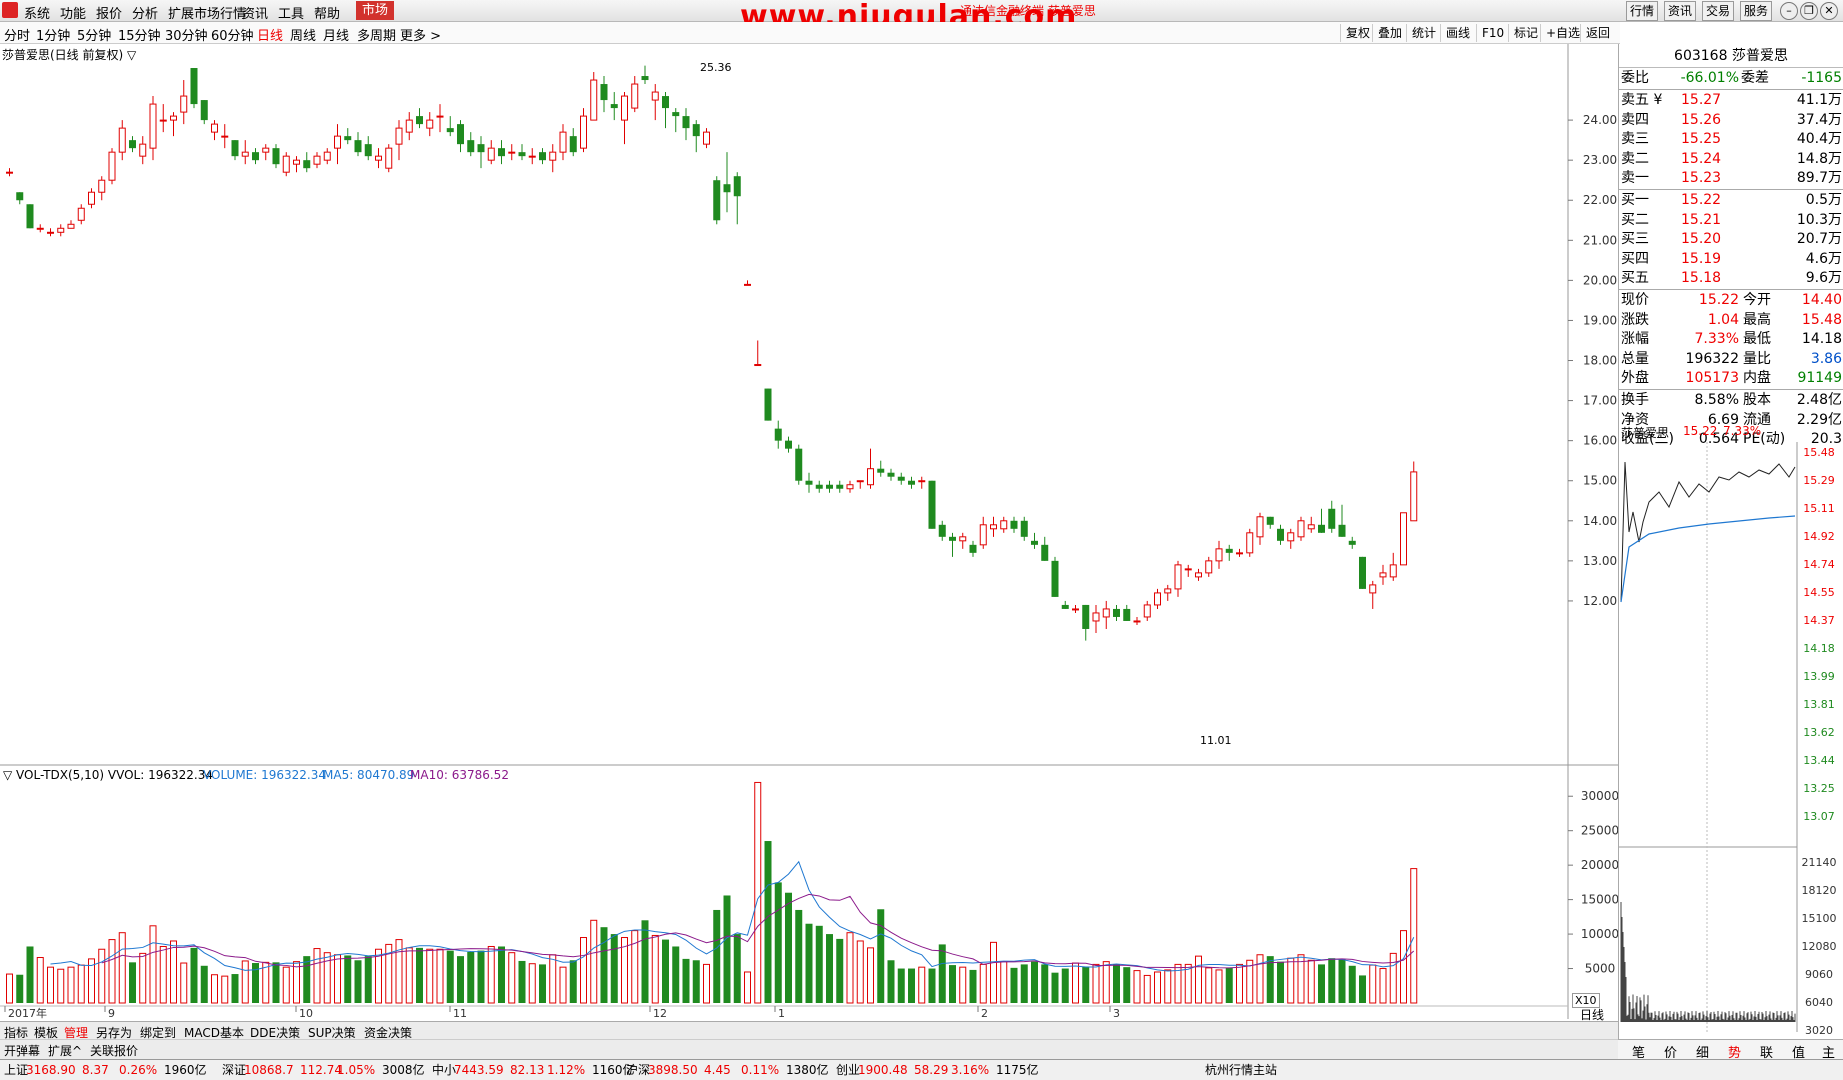  Describe the element at coordinates (327, 12) in the screenshot. I see `menu-help: 帮助` at that location.